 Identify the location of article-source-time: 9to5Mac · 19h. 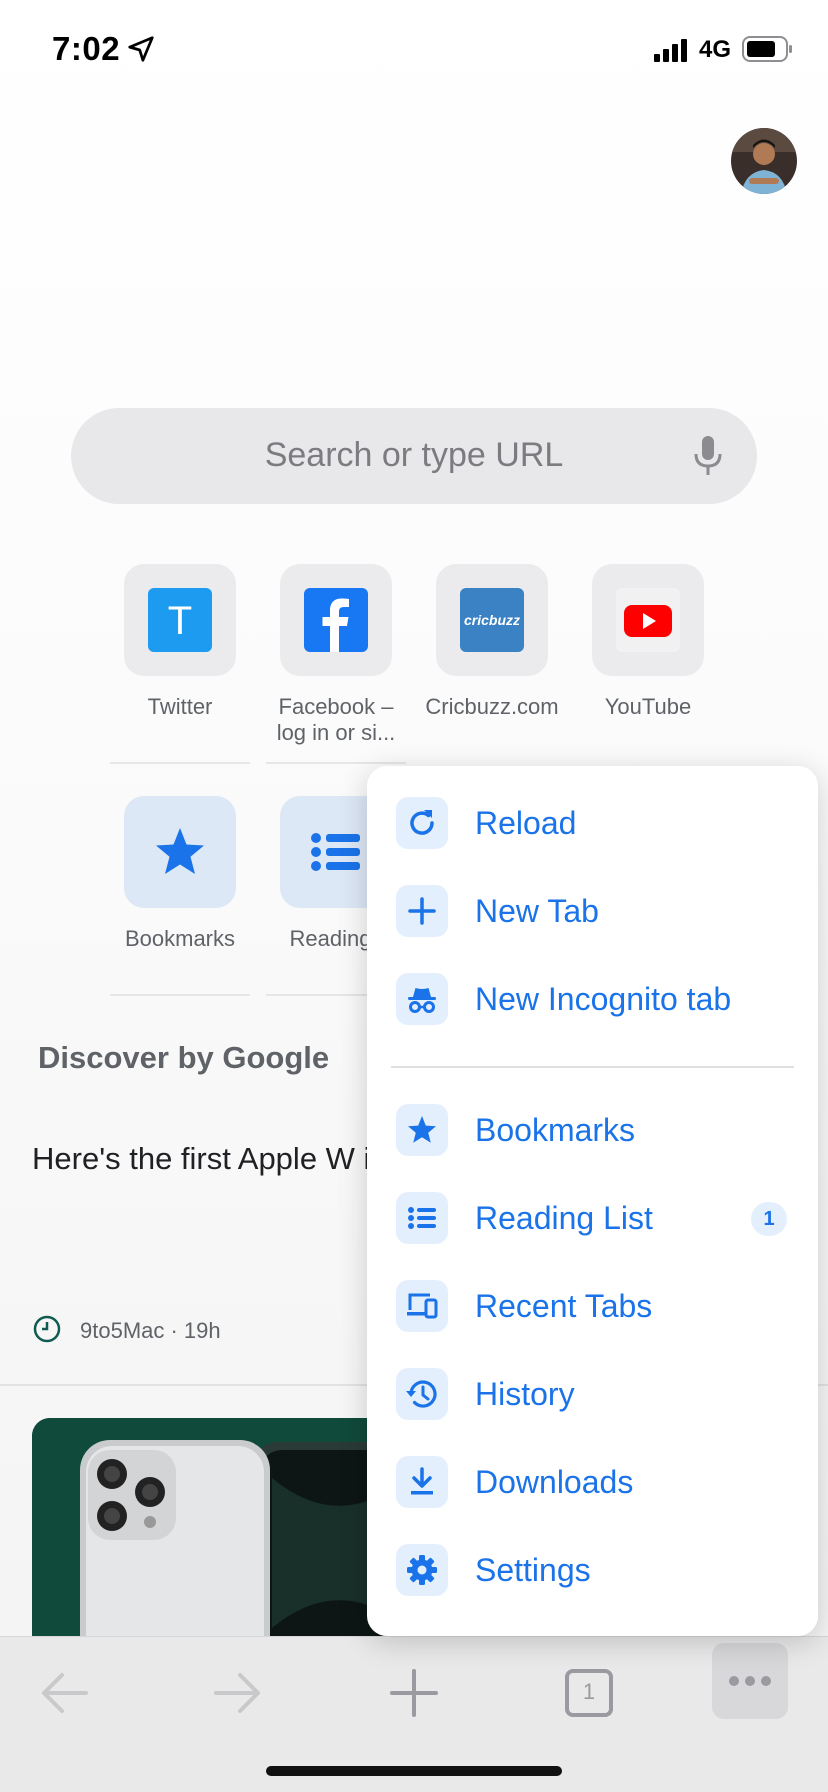
(150, 1330).